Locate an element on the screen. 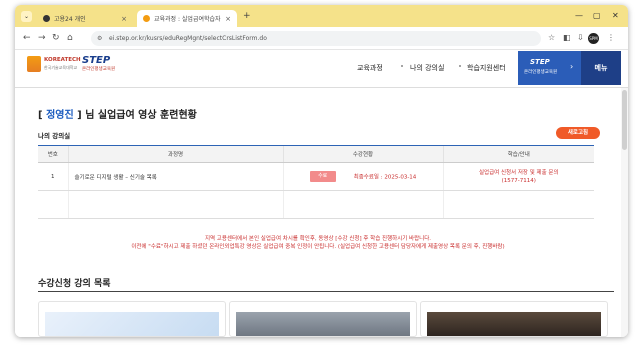 The height and width of the screenshot is (364, 642). enrollment-list-title: 수강신청 강의 목록 is located at coordinates (74, 284).